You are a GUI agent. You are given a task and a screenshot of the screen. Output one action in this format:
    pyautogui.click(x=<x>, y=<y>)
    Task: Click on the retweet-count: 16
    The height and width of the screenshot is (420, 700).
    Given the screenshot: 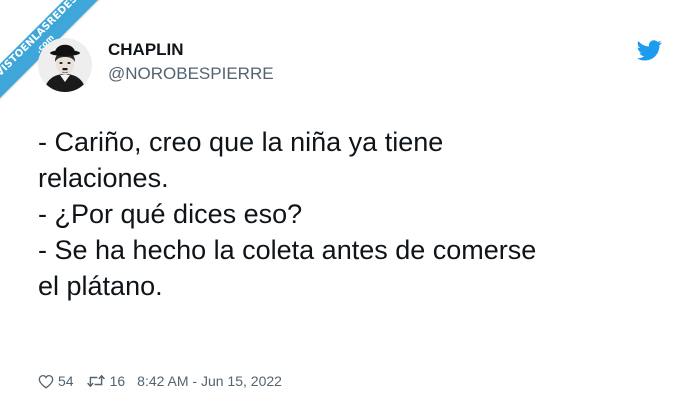 What is the action you would take?
    pyautogui.click(x=117, y=381)
    